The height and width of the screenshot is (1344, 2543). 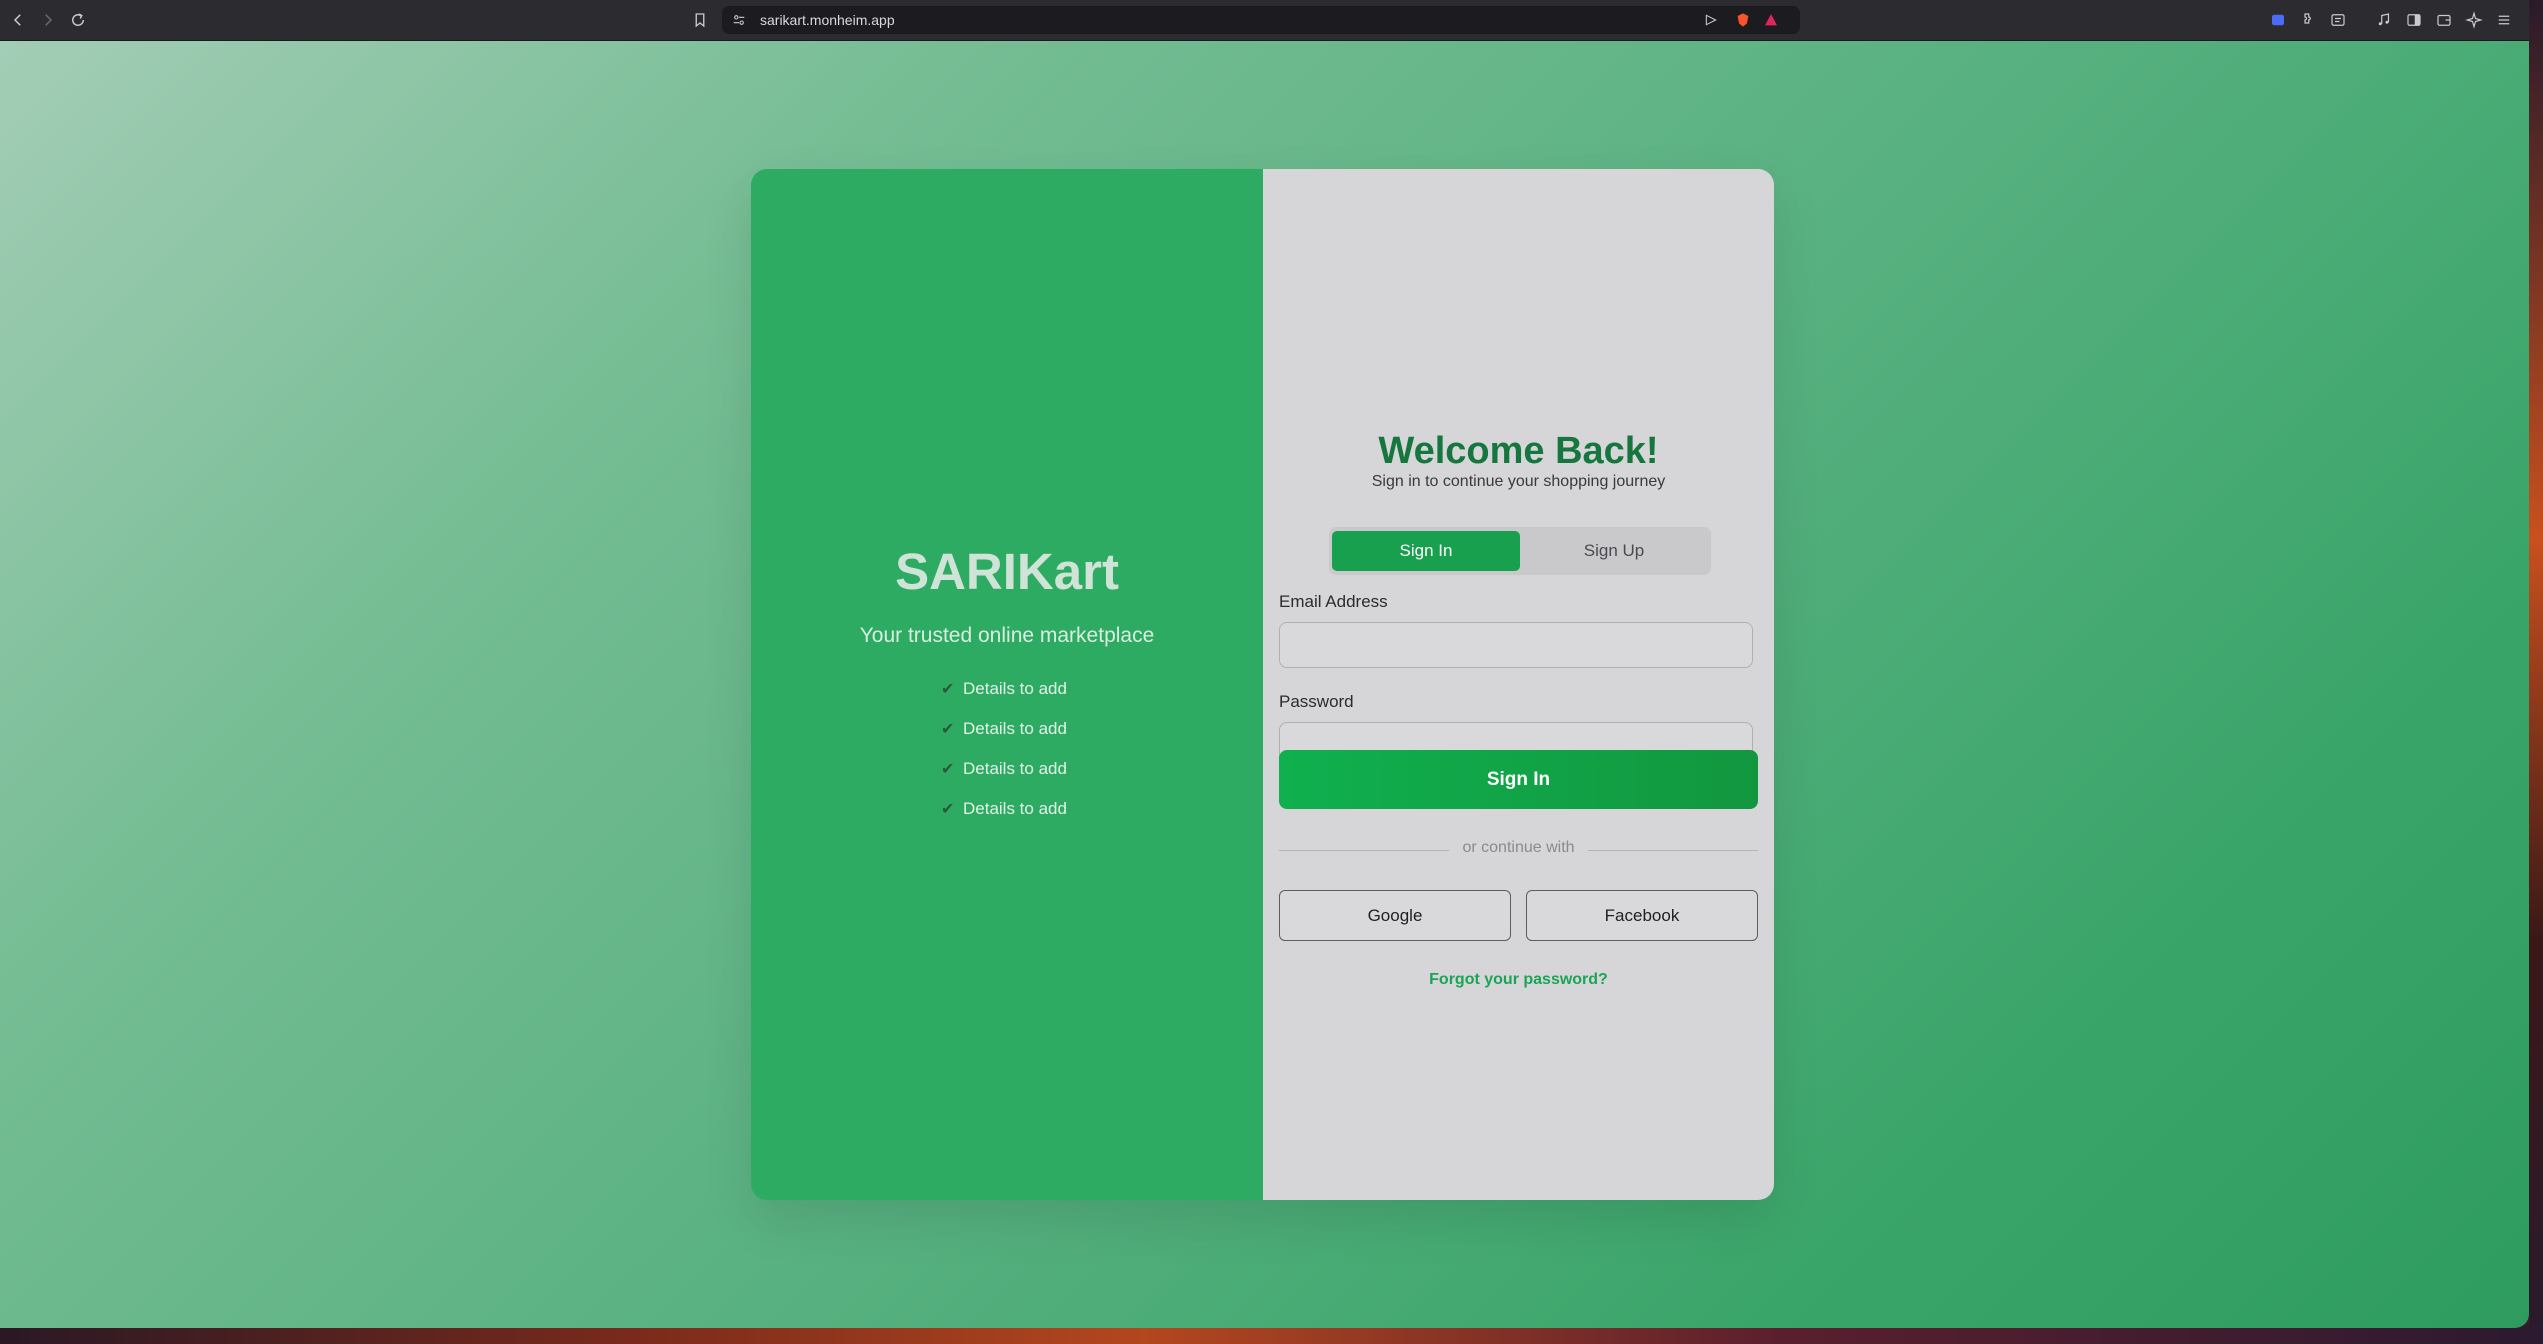 I want to click on reader-mode-icon, so click(x=2338, y=20).